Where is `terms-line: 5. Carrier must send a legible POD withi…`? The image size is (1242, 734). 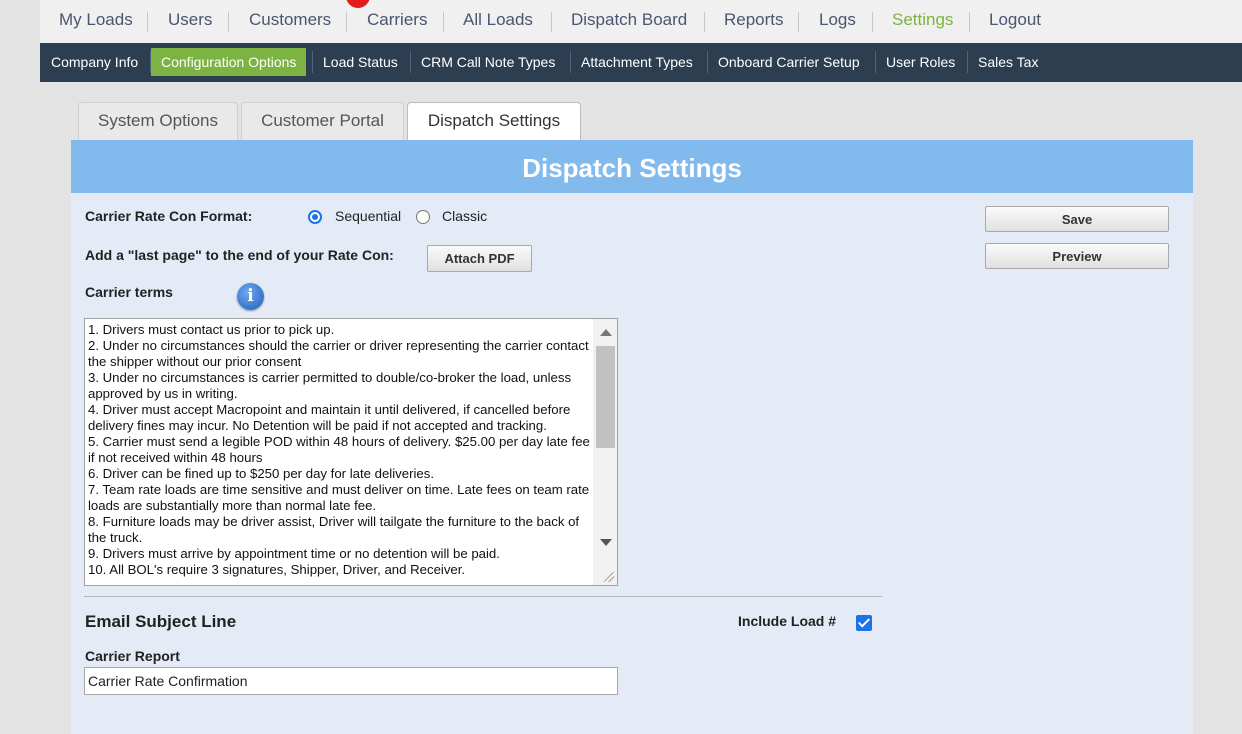
terms-line: 5. Carrier must send a legible POD withi… is located at coordinates (339, 449).